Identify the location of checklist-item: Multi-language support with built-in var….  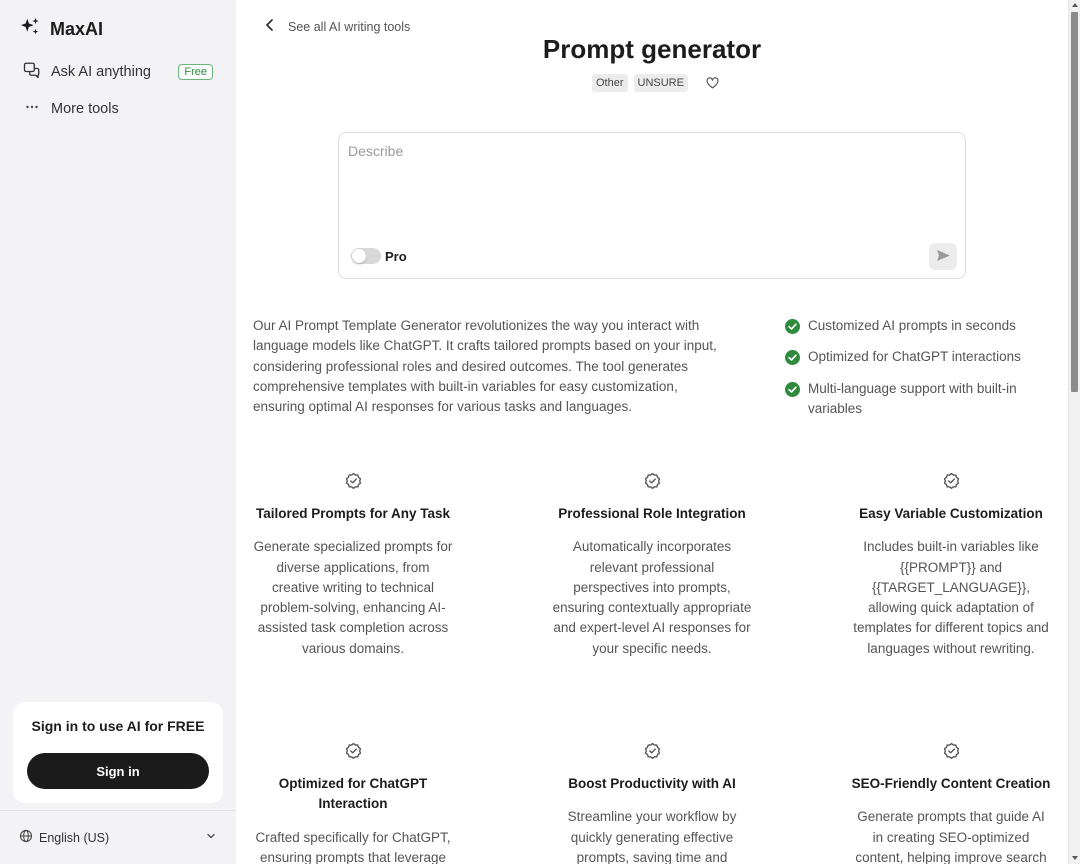
(915, 399).